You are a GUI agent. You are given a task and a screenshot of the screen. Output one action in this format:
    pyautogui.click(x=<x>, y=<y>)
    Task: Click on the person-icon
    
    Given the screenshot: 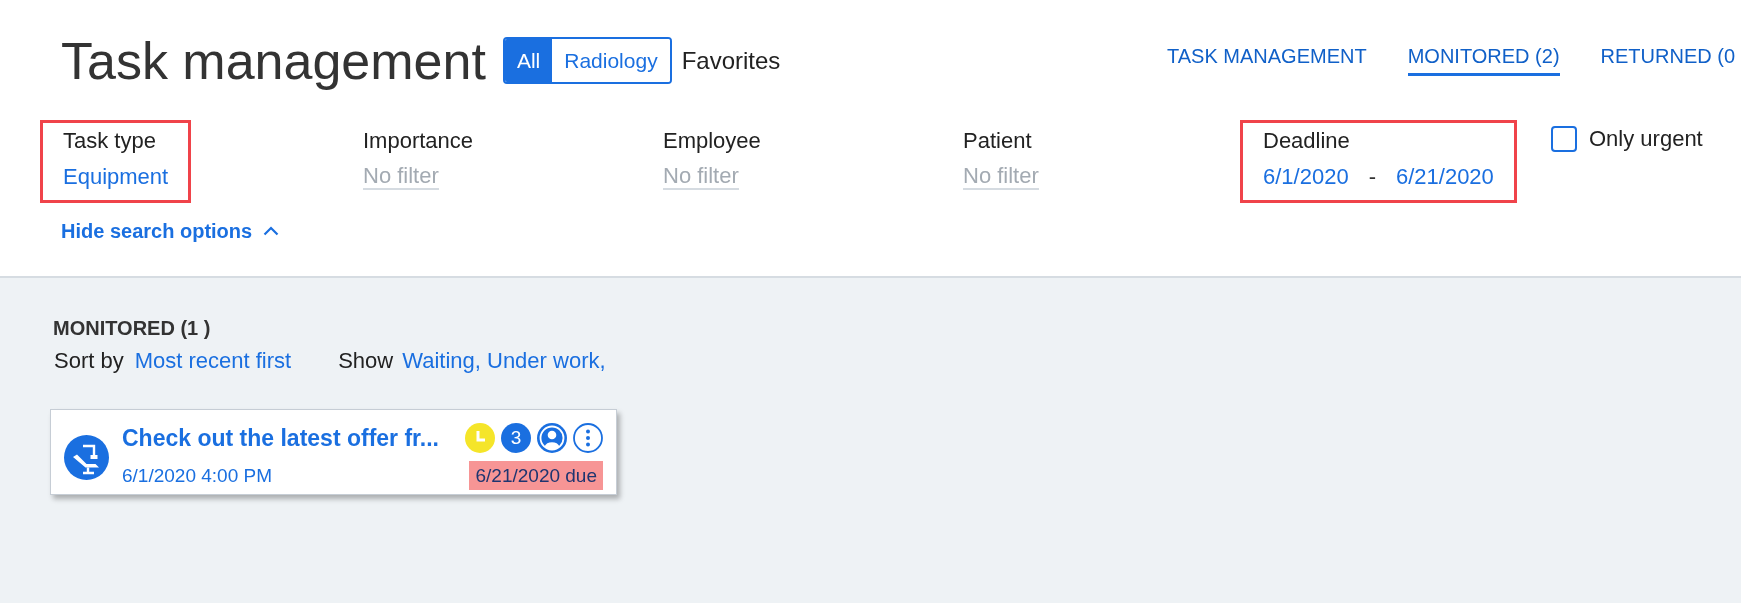 What is the action you would take?
    pyautogui.click(x=552, y=438)
    